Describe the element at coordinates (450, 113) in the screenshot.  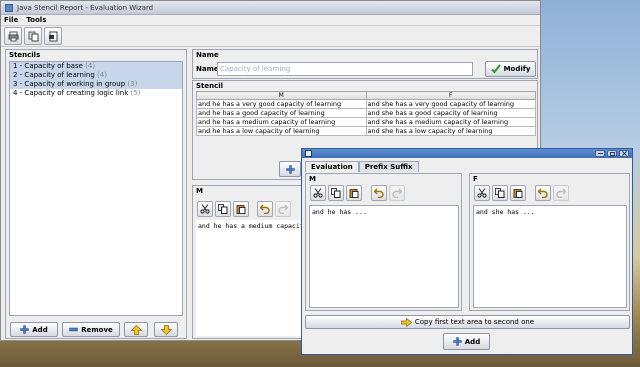
I see `table-cell: and she has a good capacity of learning` at that location.